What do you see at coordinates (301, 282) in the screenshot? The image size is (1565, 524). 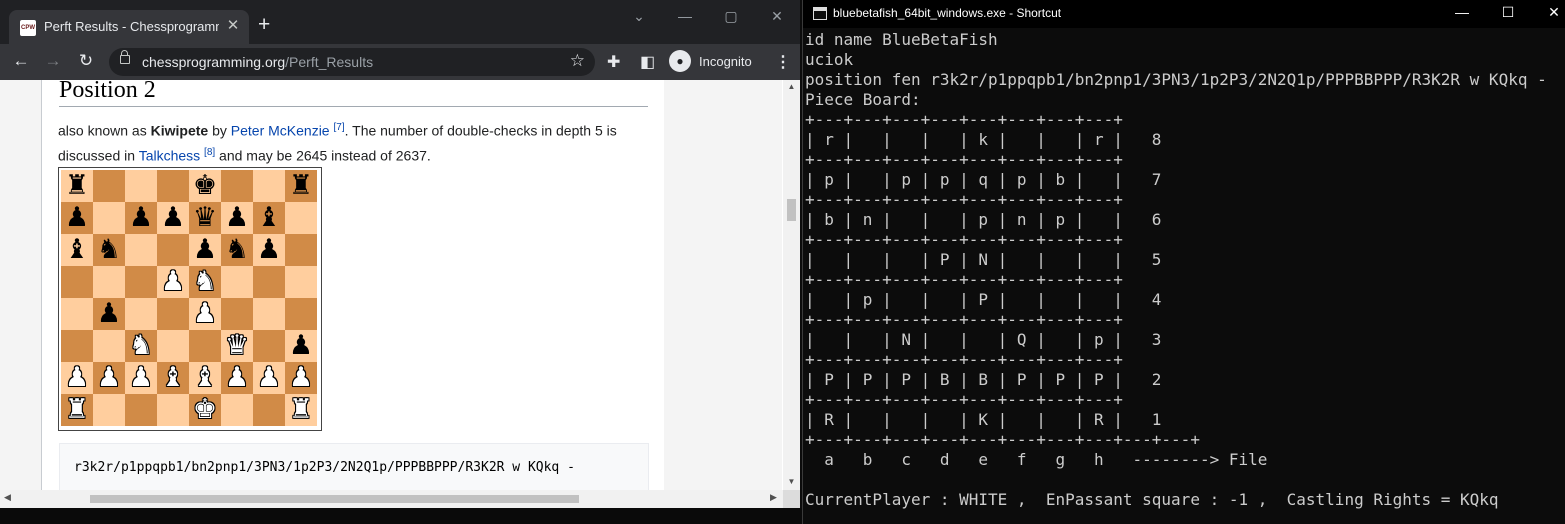 I see `square-h5` at bounding box center [301, 282].